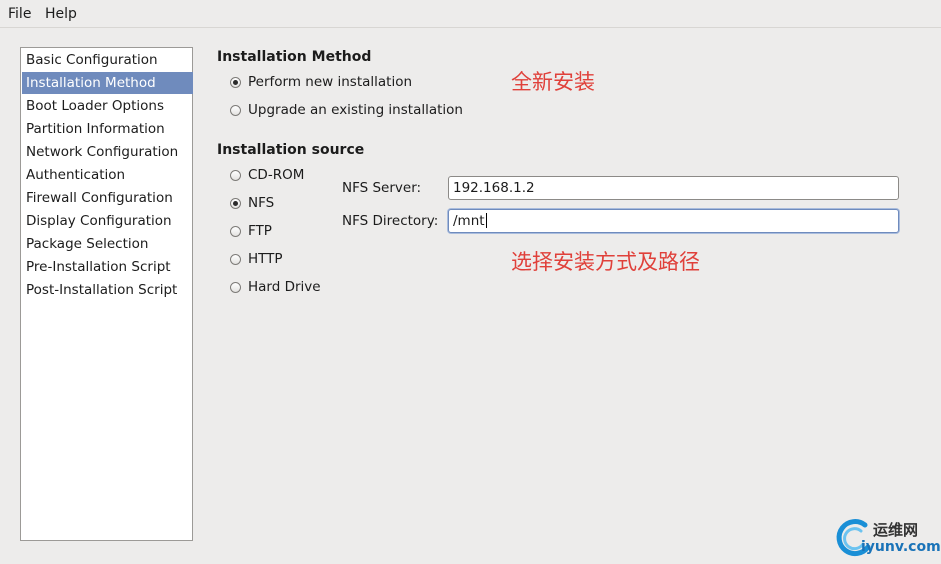 The width and height of the screenshot is (941, 564). What do you see at coordinates (673, 188) in the screenshot?
I see `nfs-server-input: 192.168.1.2` at bounding box center [673, 188].